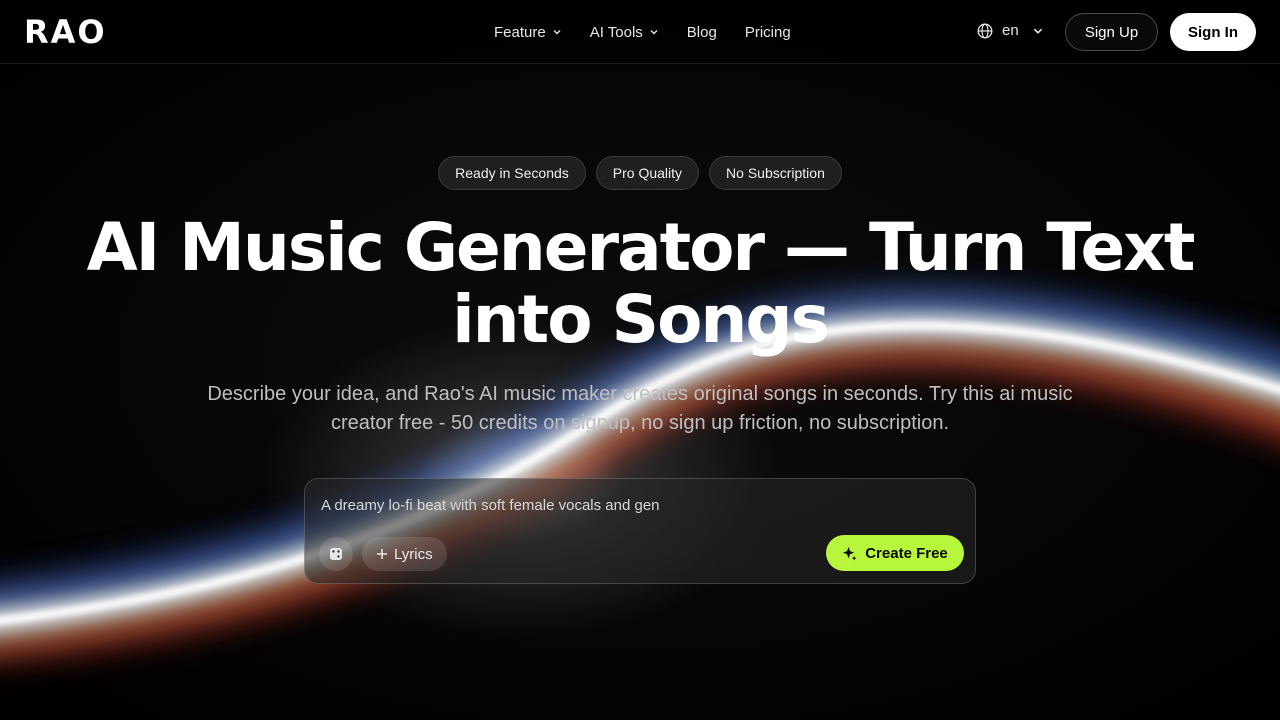 The width and height of the screenshot is (1280, 720). Describe the element at coordinates (637, 507) in the screenshot. I see `prompt-input` at that location.